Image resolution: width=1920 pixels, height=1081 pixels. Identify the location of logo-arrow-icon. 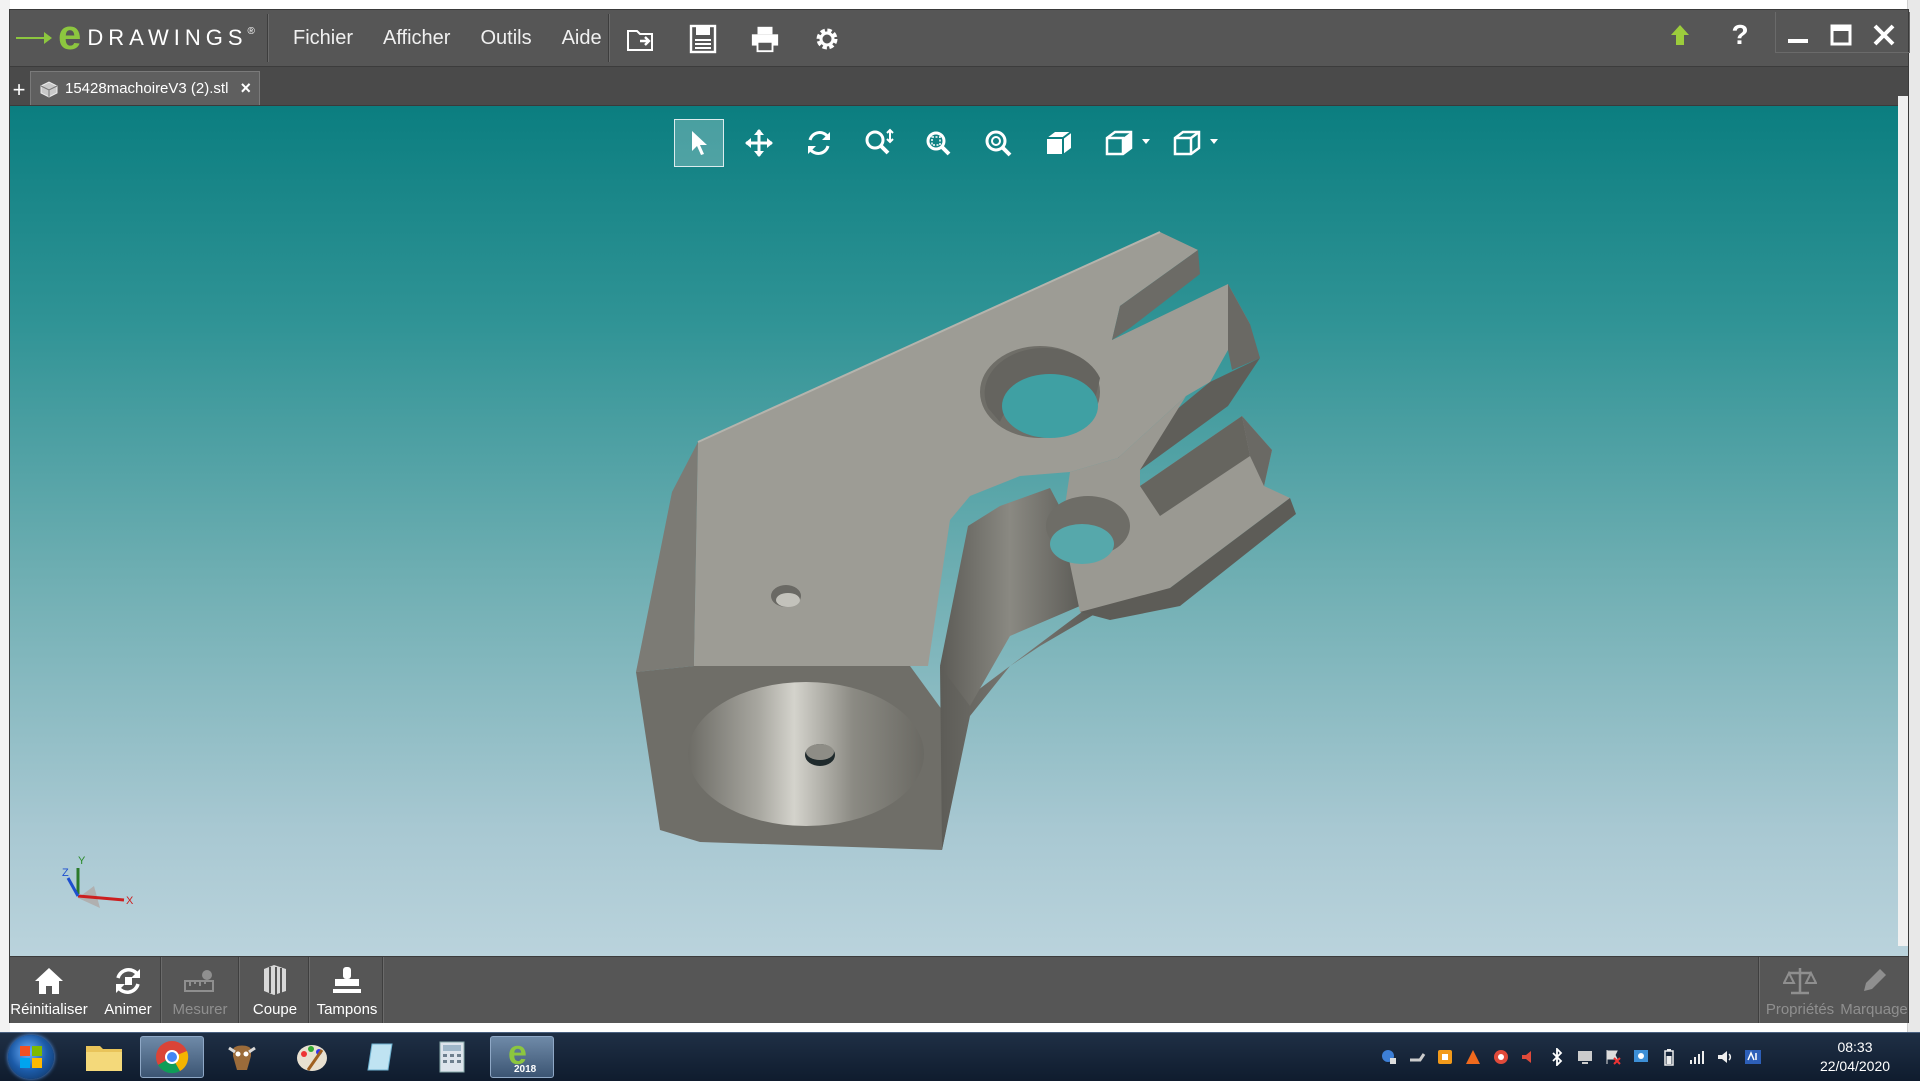
(34, 38).